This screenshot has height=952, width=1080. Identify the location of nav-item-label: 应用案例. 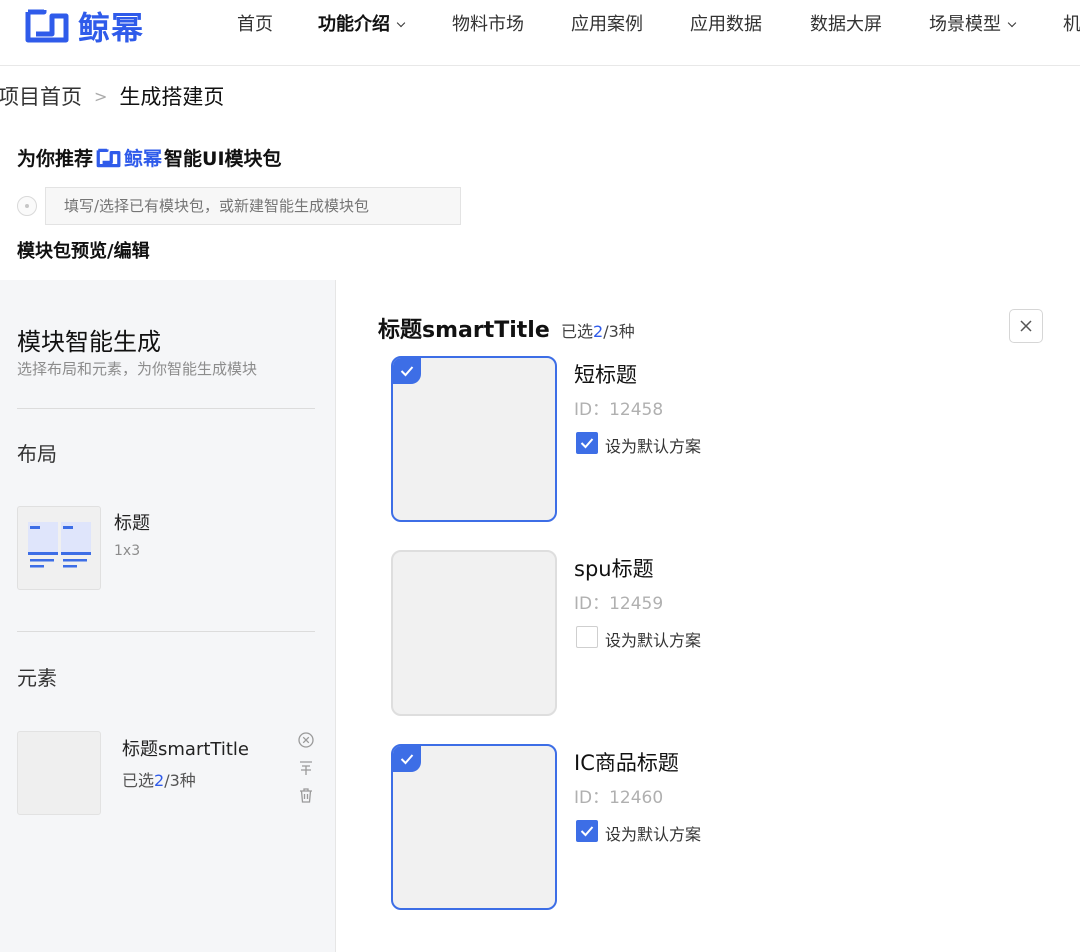
(607, 24).